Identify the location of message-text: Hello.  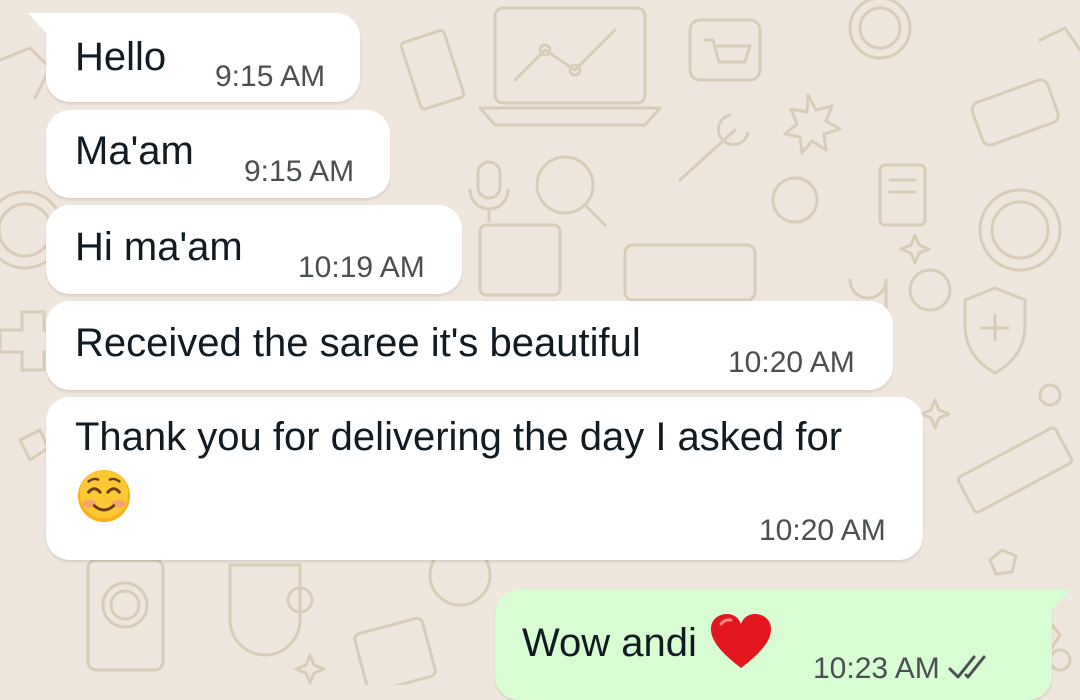
(121, 57).